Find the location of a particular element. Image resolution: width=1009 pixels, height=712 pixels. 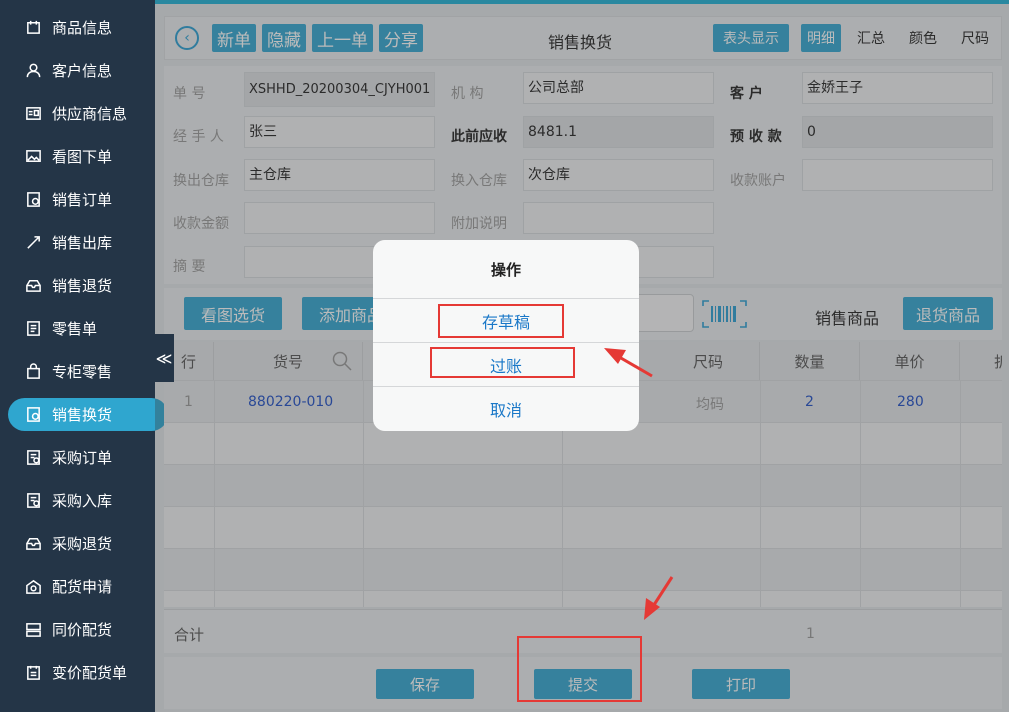

sidebar-item-label: 客户信息 is located at coordinates (82, 71).